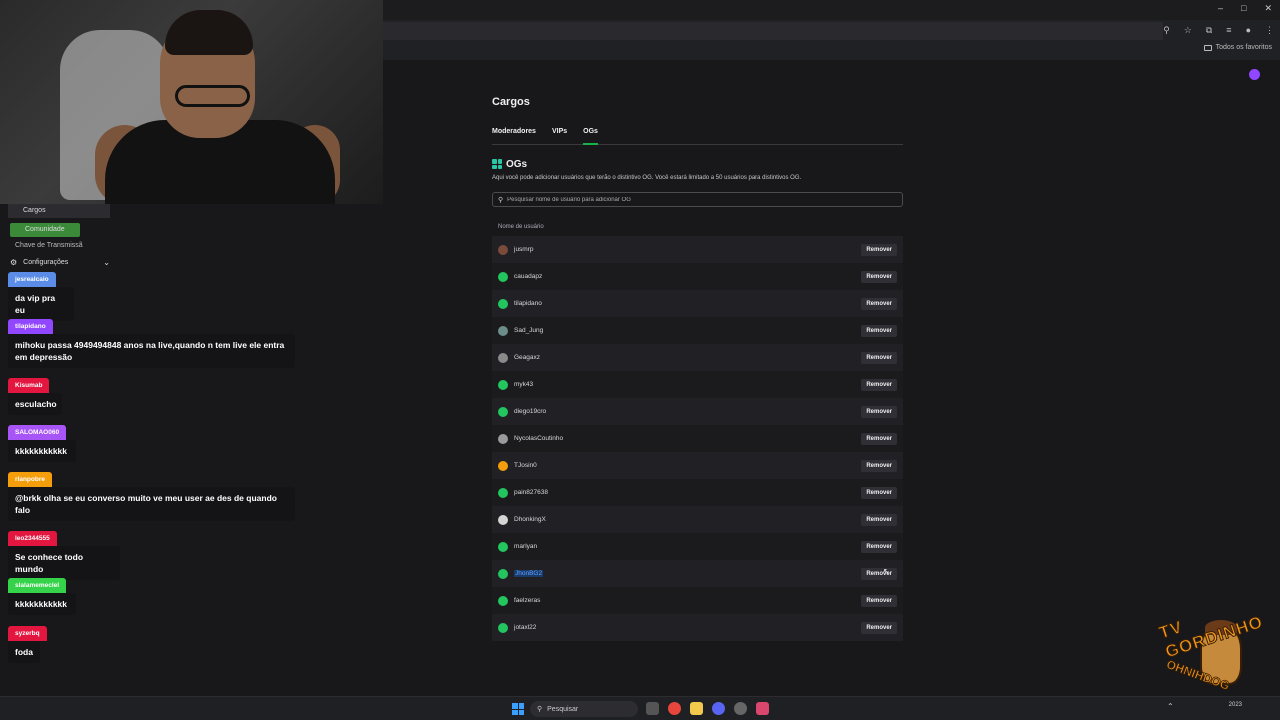 The height and width of the screenshot is (720, 1280). What do you see at coordinates (45, 230) in the screenshot?
I see `sidebar-item-comunidade: Comunidade` at bounding box center [45, 230].